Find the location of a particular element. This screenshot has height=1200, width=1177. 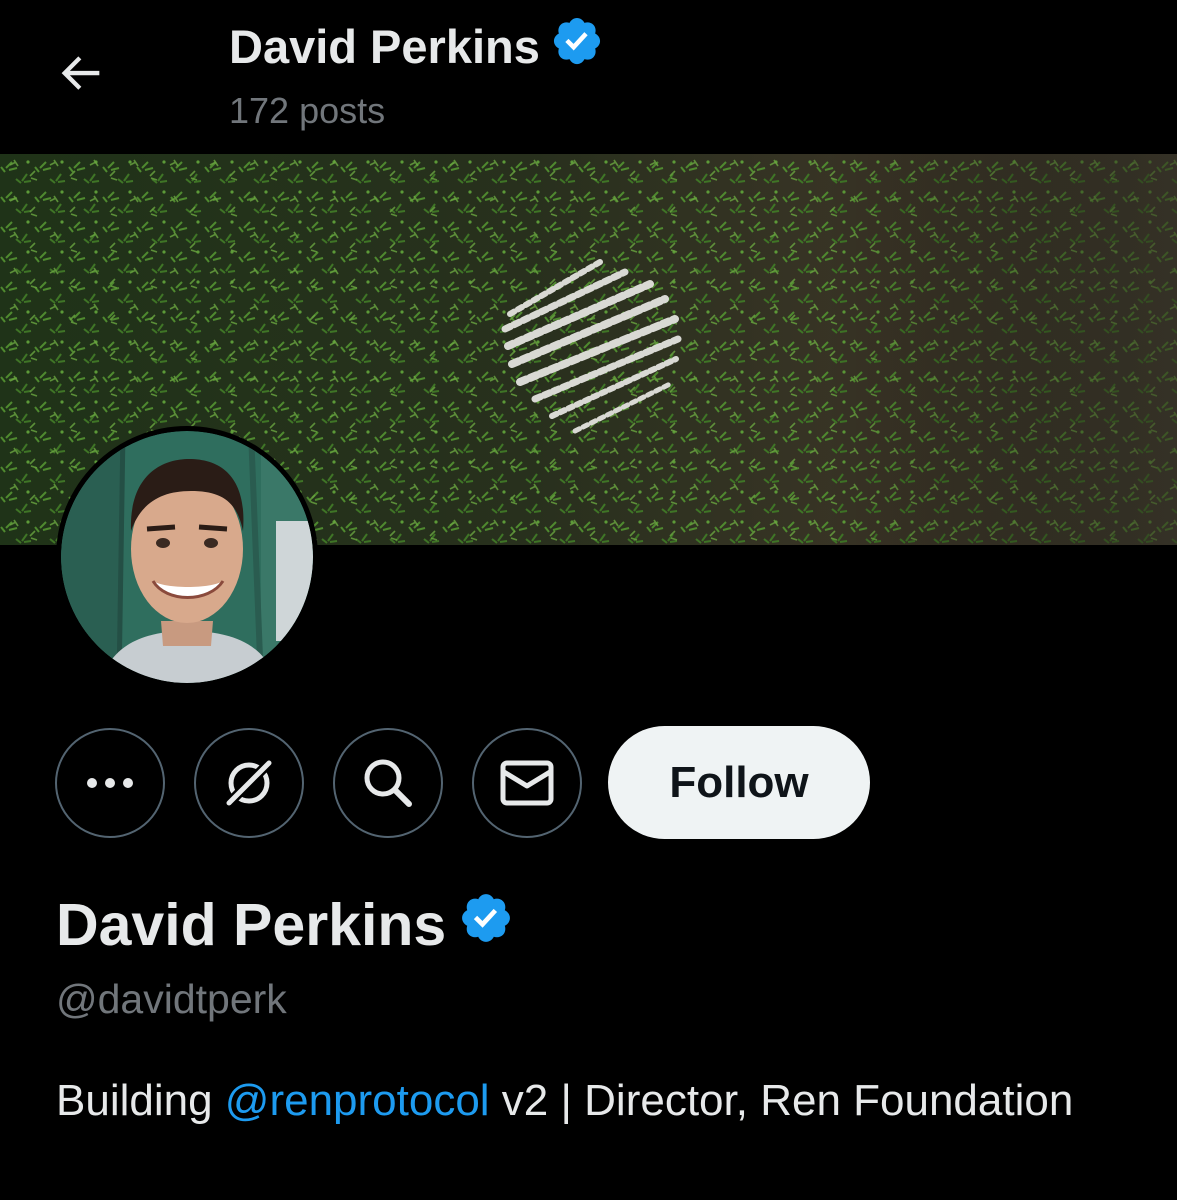

search-icon is located at coordinates (388, 783).